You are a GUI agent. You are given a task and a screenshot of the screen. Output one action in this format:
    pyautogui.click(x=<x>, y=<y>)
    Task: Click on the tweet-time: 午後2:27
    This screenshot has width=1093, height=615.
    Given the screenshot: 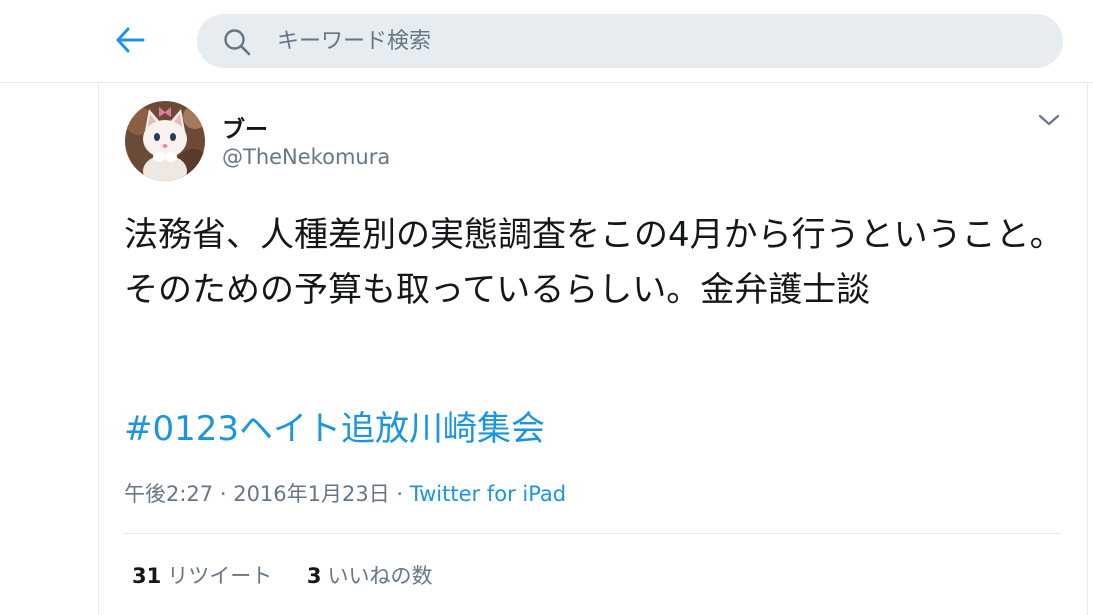 What is the action you would take?
    pyautogui.click(x=168, y=494)
    